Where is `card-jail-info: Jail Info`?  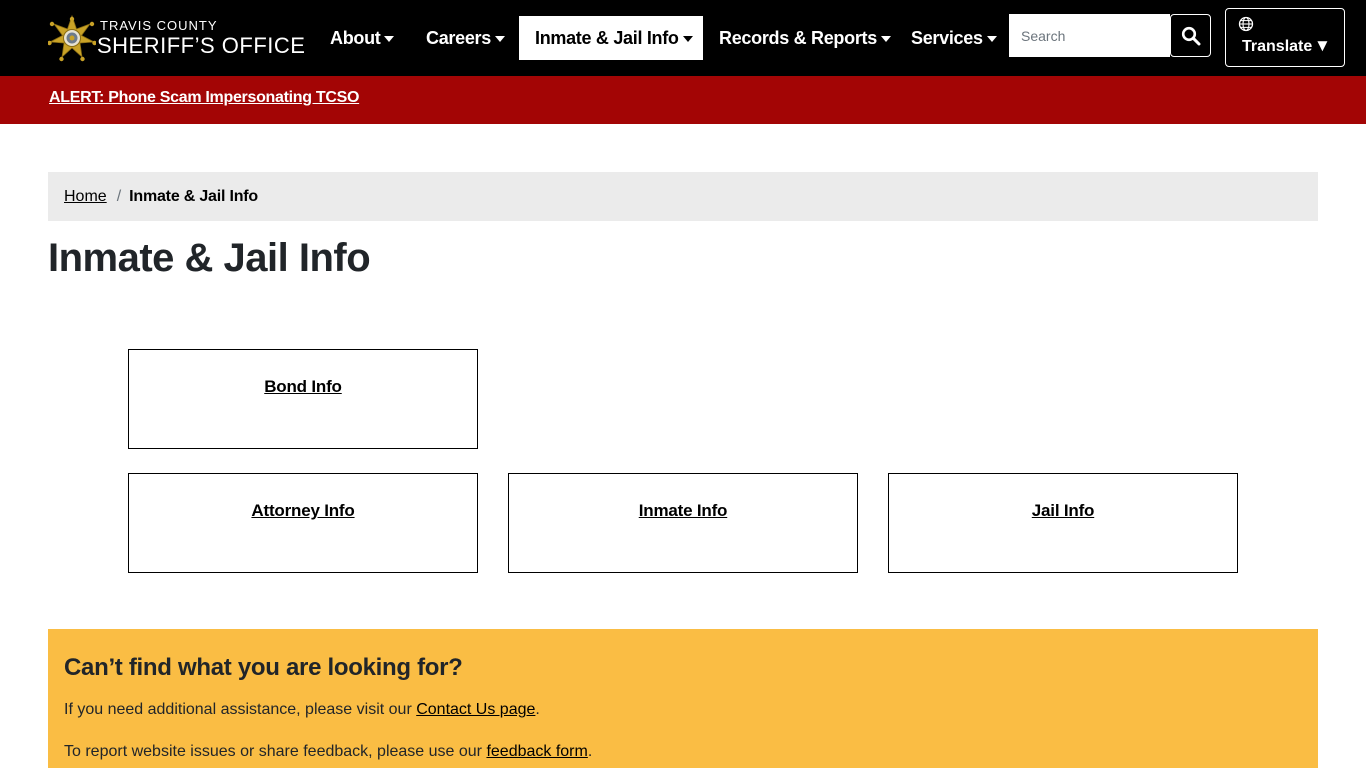
card-jail-info: Jail Info is located at coordinates (1063, 523).